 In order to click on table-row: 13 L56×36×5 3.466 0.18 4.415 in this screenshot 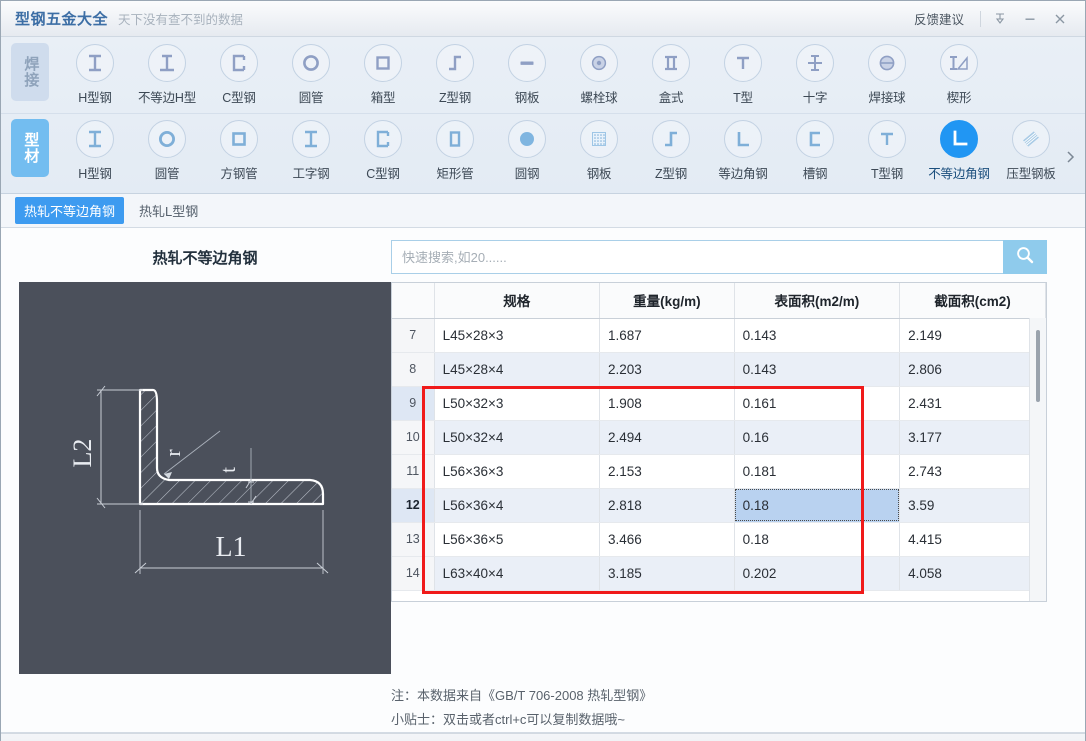, I will do `click(719, 539)`.